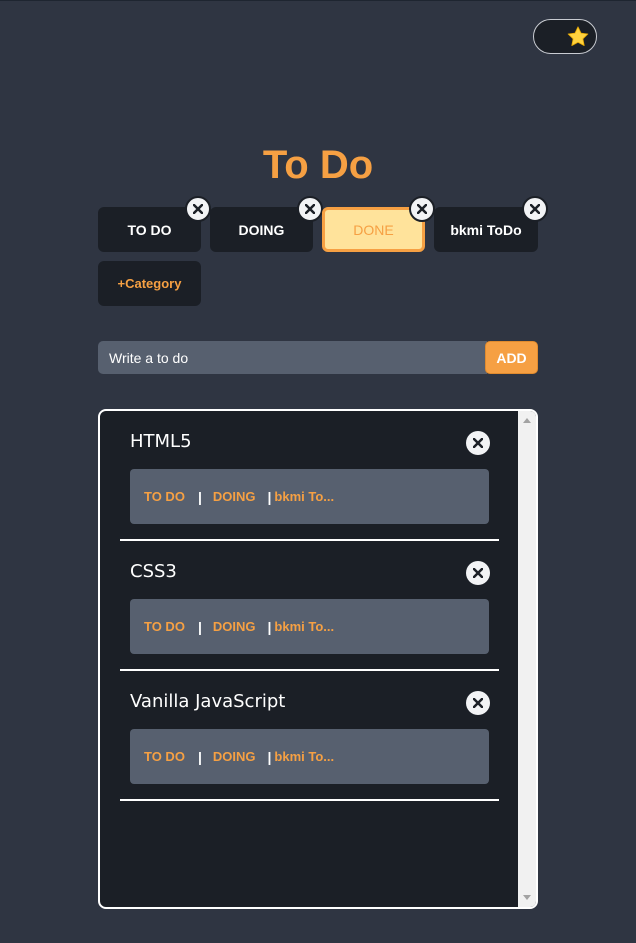  I want to click on theme-toggle, so click(565, 36).